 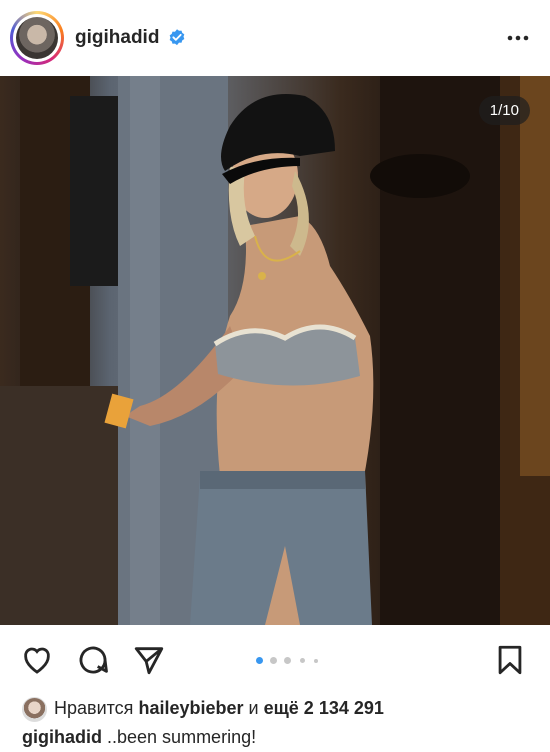 I want to click on share-icon, so click(x=149, y=660).